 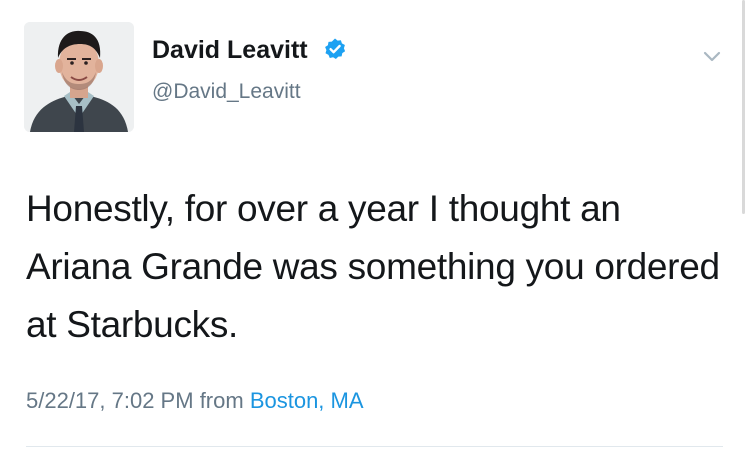 I want to click on author-display-name: David Leavitt, so click(x=249, y=52).